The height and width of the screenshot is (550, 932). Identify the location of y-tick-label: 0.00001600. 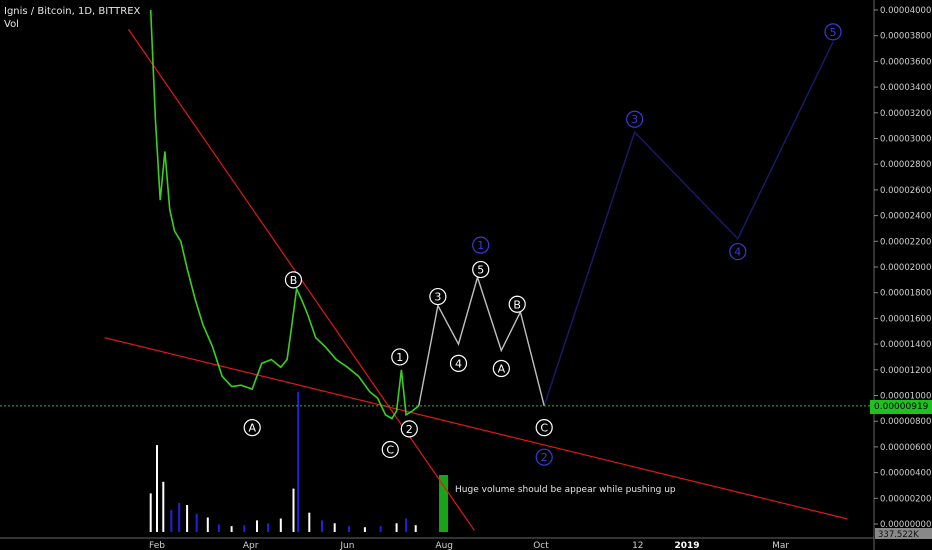
(905, 319).